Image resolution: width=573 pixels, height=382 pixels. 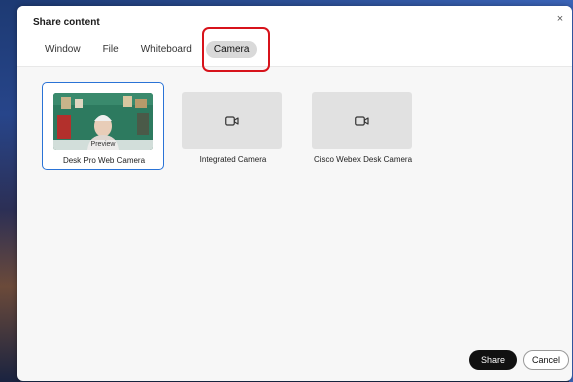 What do you see at coordinates (546, 360) in the screenshot?
I see `cancel-button: Cancel` at bounding box center [546, 360].